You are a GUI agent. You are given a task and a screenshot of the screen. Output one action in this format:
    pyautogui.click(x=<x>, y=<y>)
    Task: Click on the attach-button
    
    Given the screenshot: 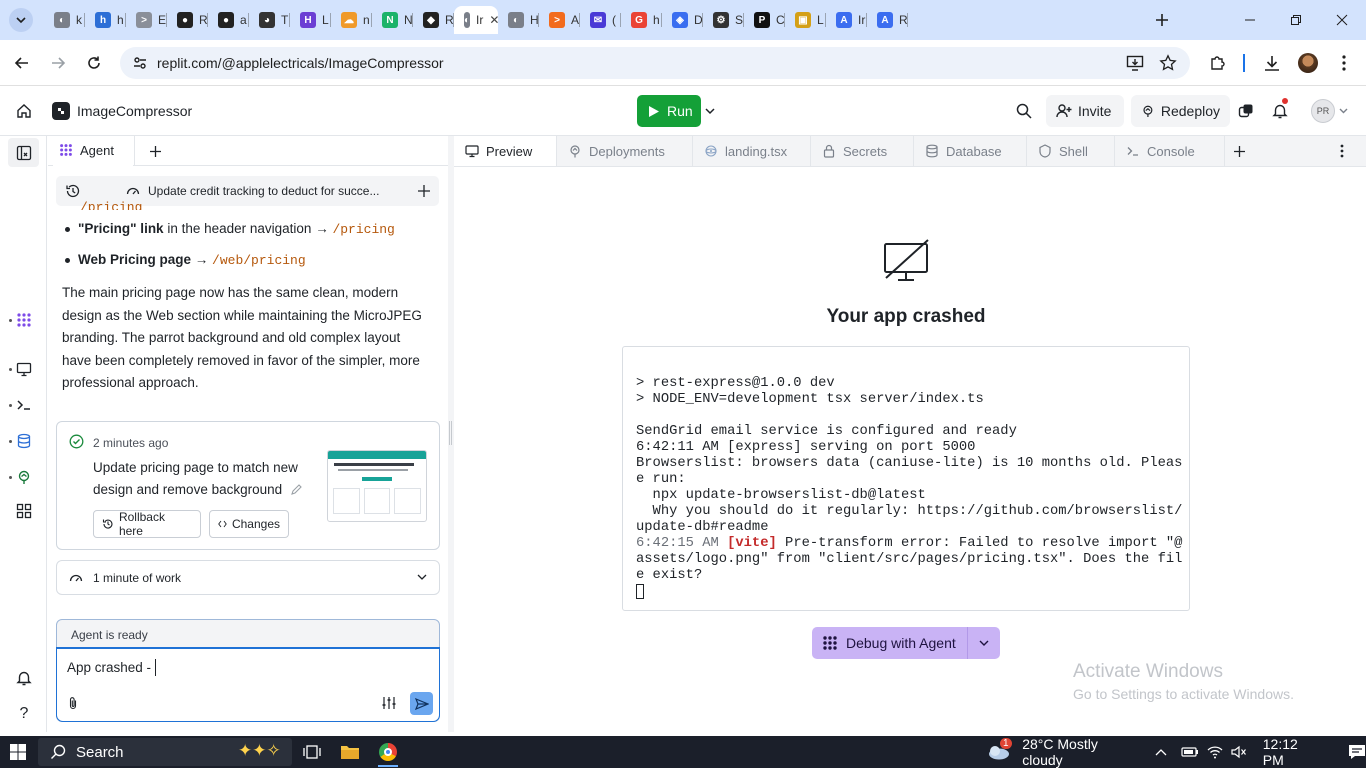 What is the action you would take?
    pyautogui.click(x=73, y=703)
    